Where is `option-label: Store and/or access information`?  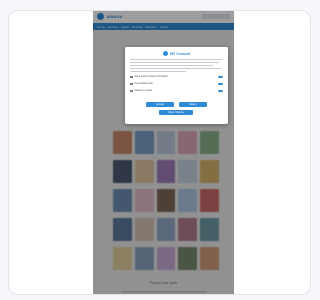
option-label: Store and/or access information is located at coordinates (151, 77).